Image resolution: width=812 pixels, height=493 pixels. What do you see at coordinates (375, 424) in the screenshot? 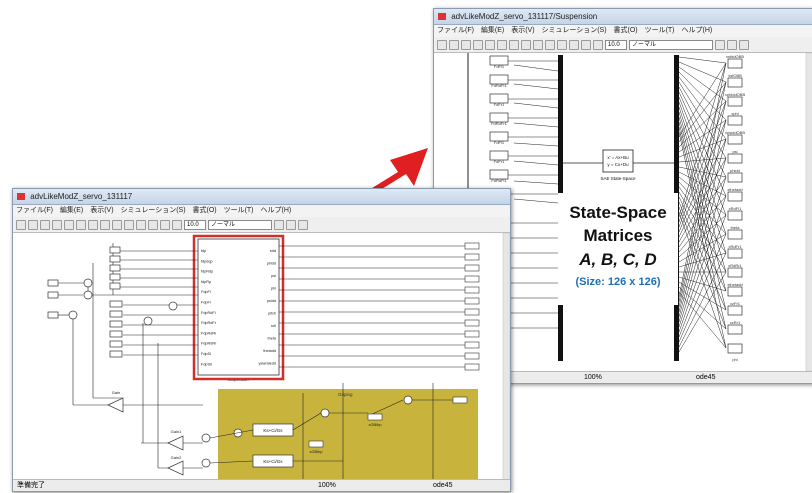
I see `highlight-out-label-1: xGBlbp` at bounding box center [375, 424].